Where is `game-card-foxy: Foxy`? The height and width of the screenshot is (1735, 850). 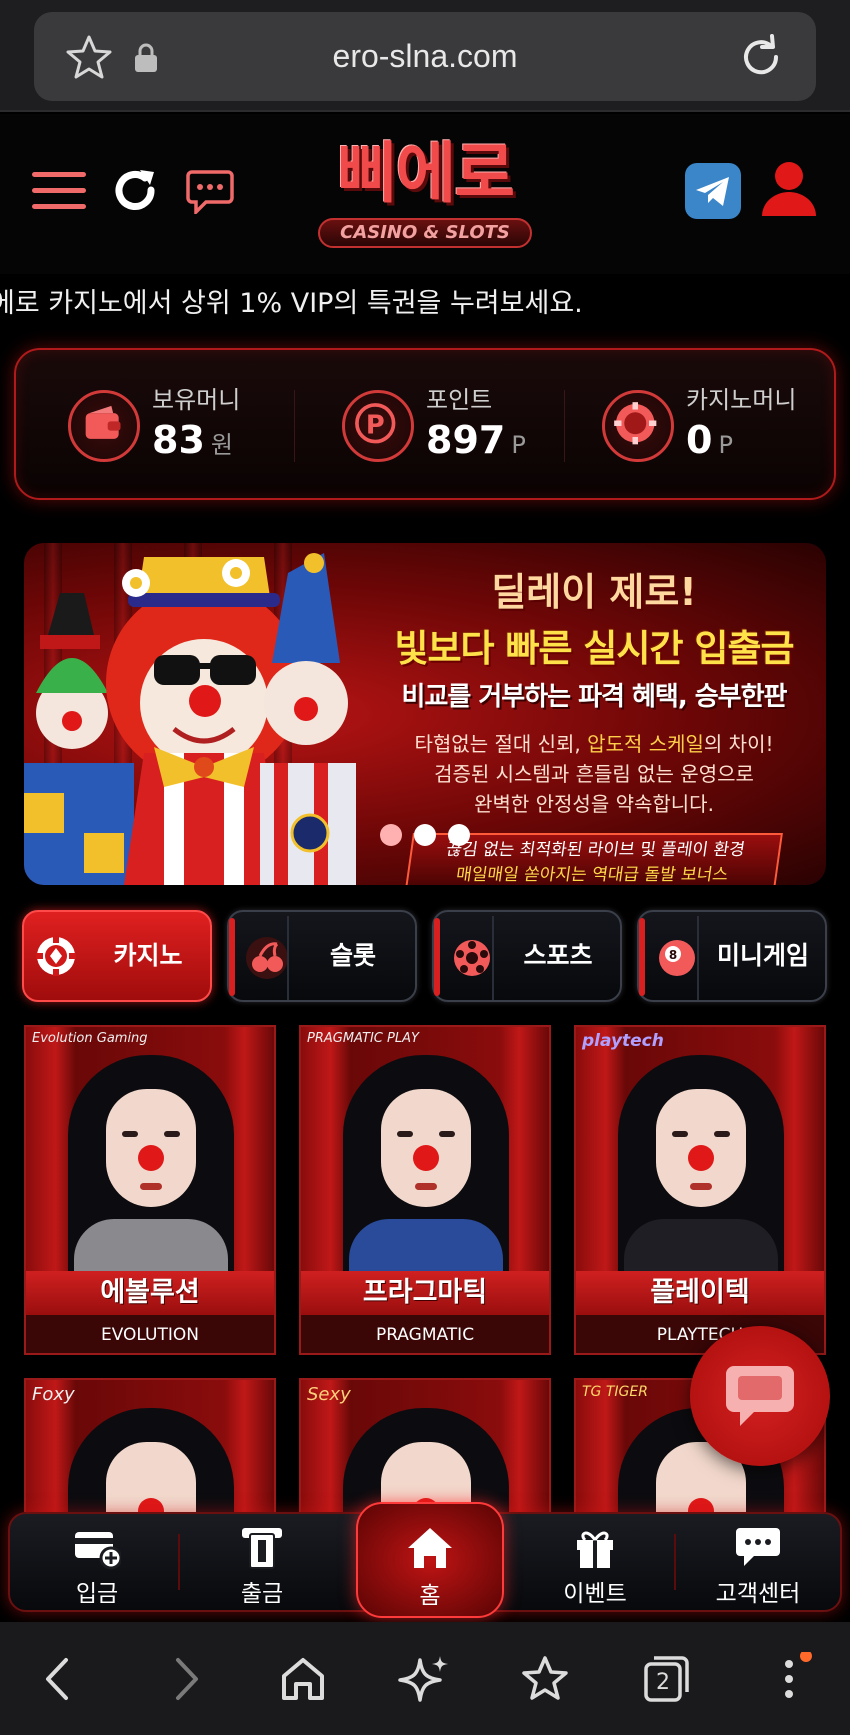 game-card-foxy: Foxy is located at coordinates (150, 1445).